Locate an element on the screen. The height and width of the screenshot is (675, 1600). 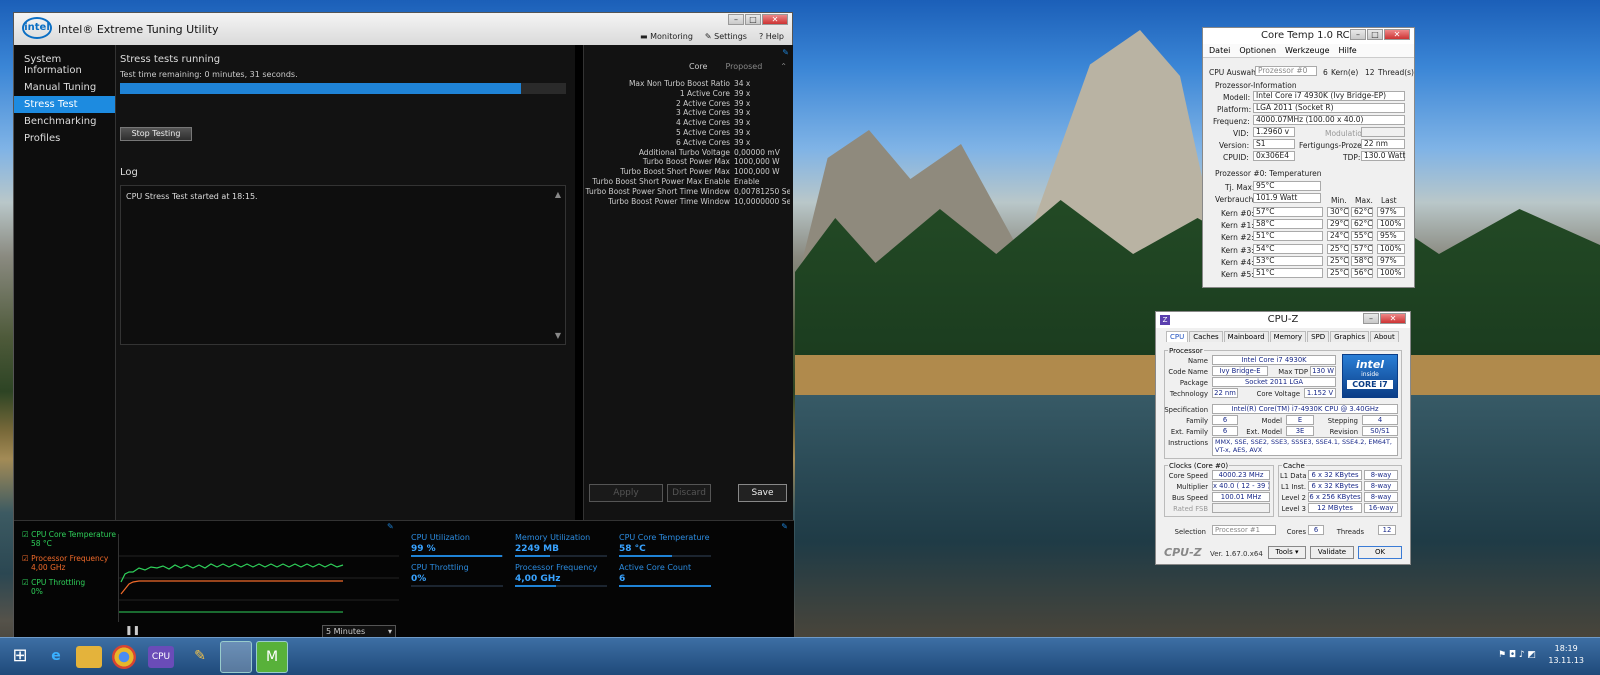
menu-hilfe: Hilfe is located at coordinates (1348, 50).